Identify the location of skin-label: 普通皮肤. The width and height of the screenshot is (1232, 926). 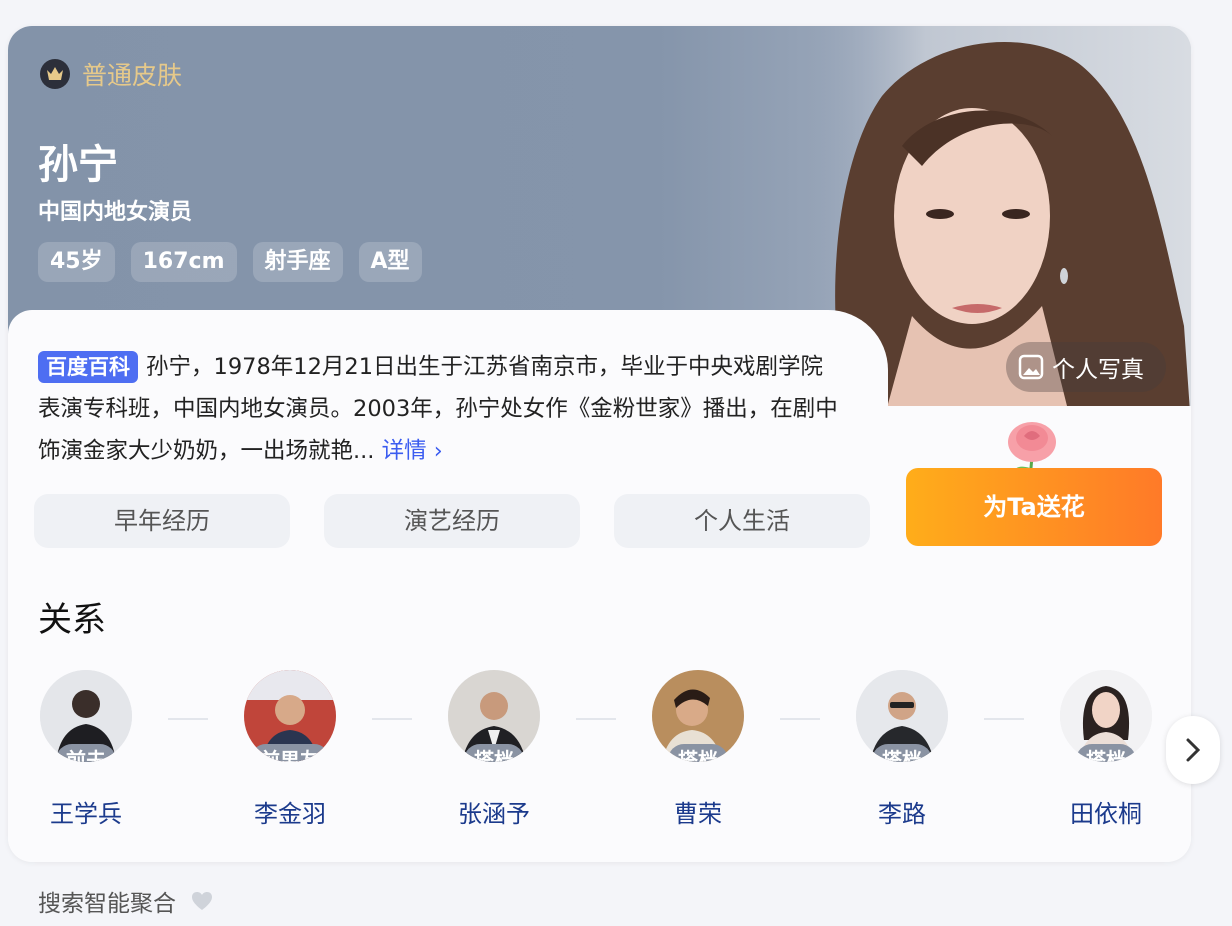
(132, 75).